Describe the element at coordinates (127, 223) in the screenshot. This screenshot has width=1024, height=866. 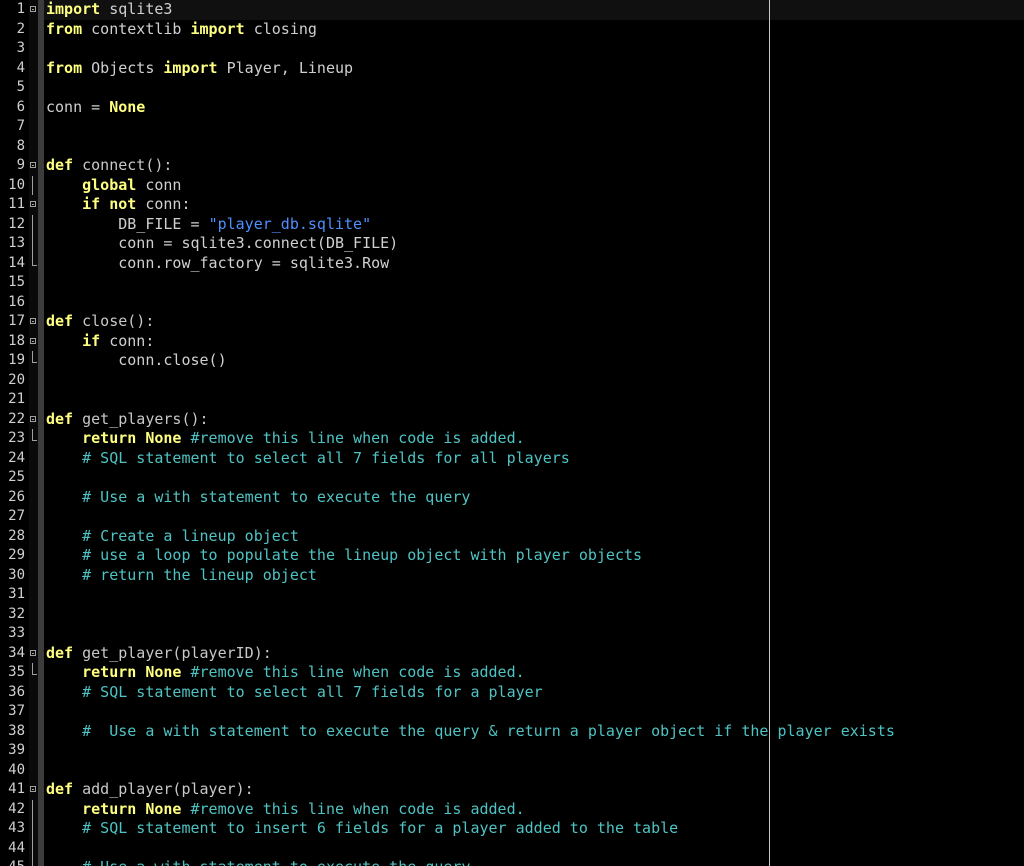
I see `code-token: DB_FILE =` at that location.